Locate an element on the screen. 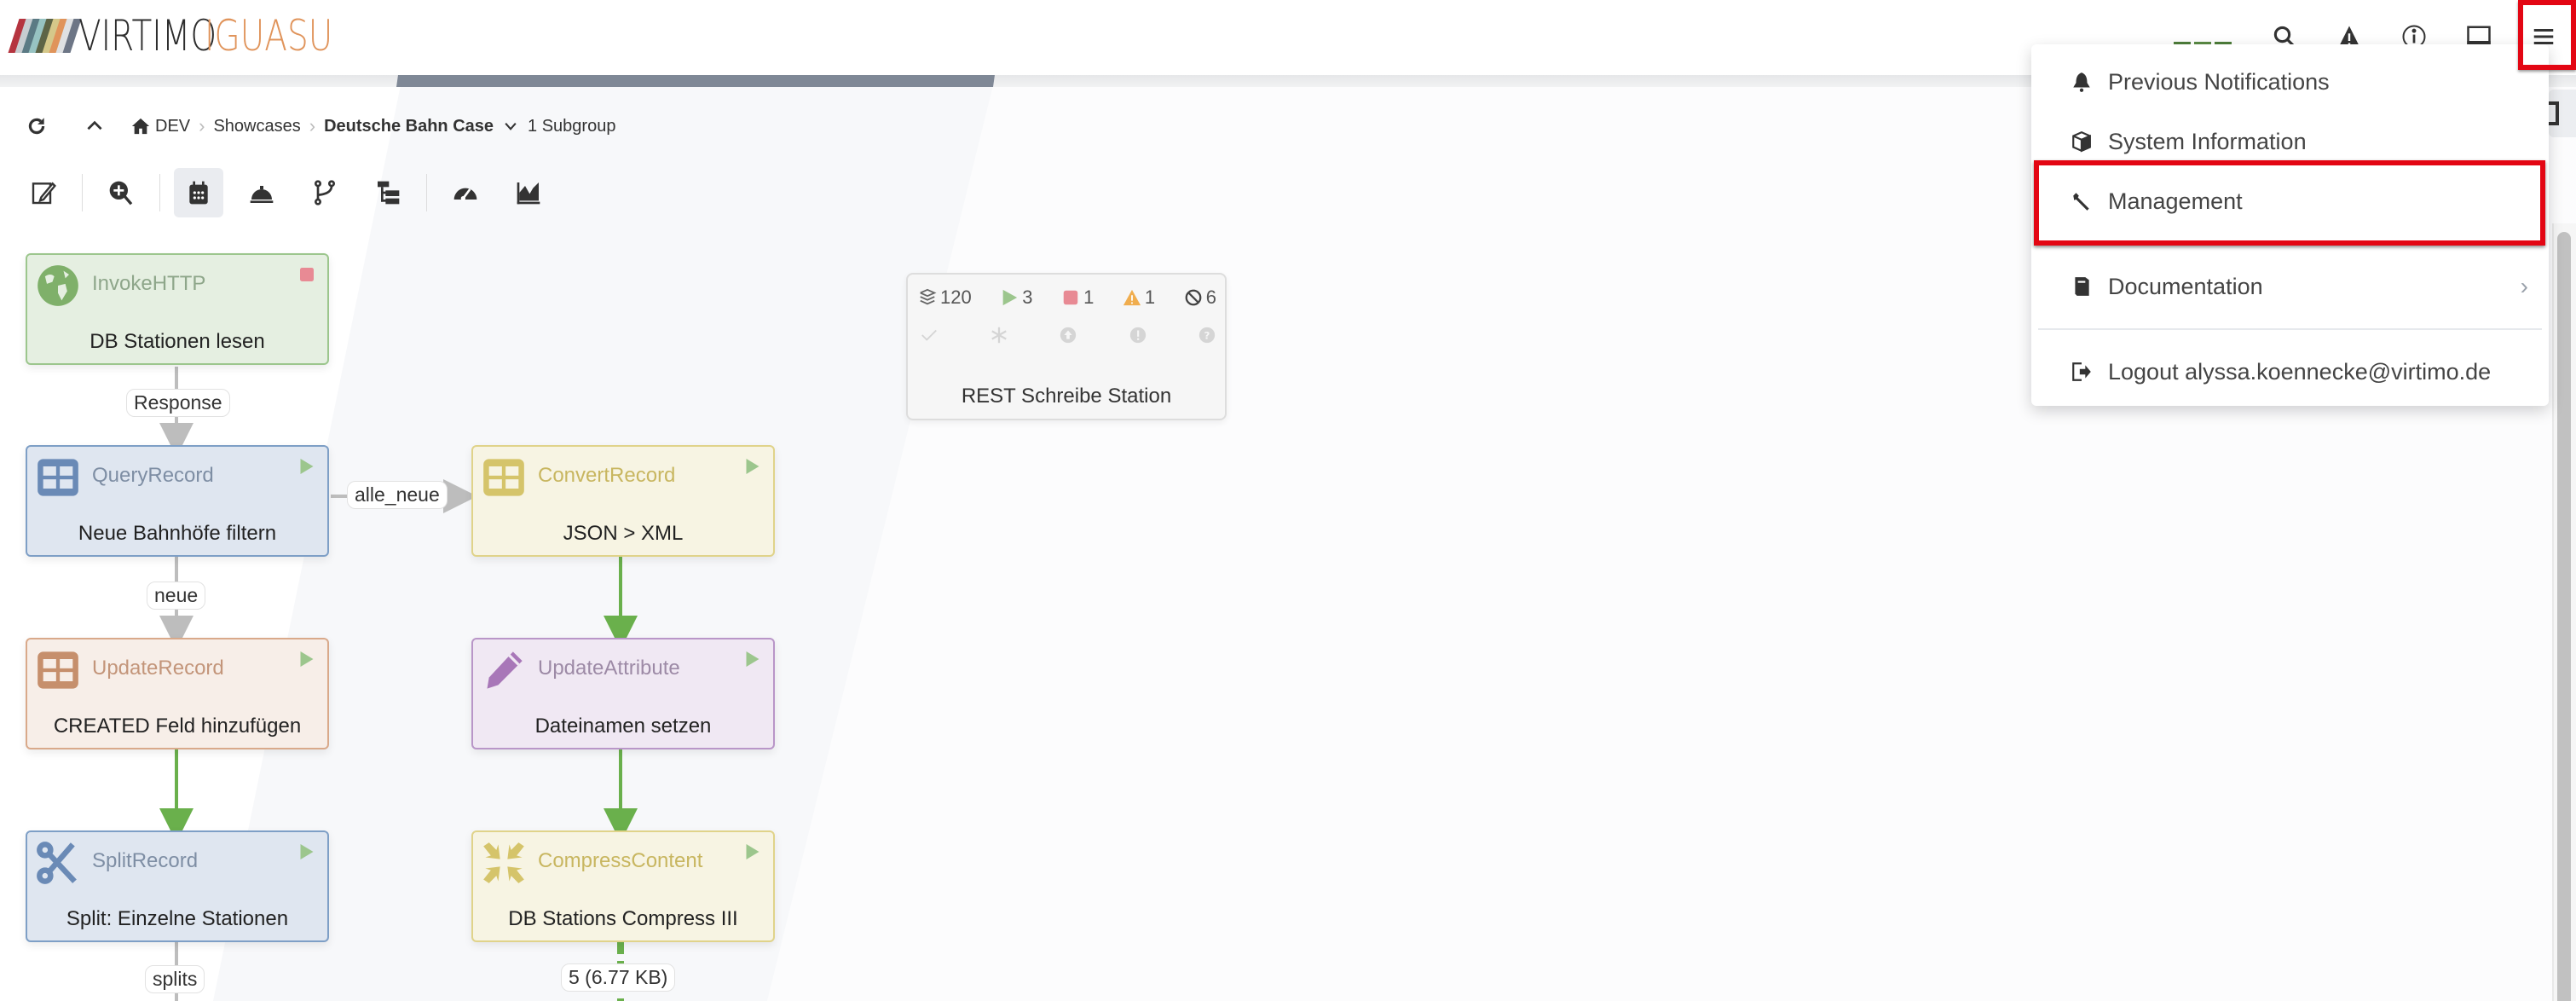  processor-queryrecord: QueryRecord Neue Bahnhöfe filtern is located at coordinates (177, 501).